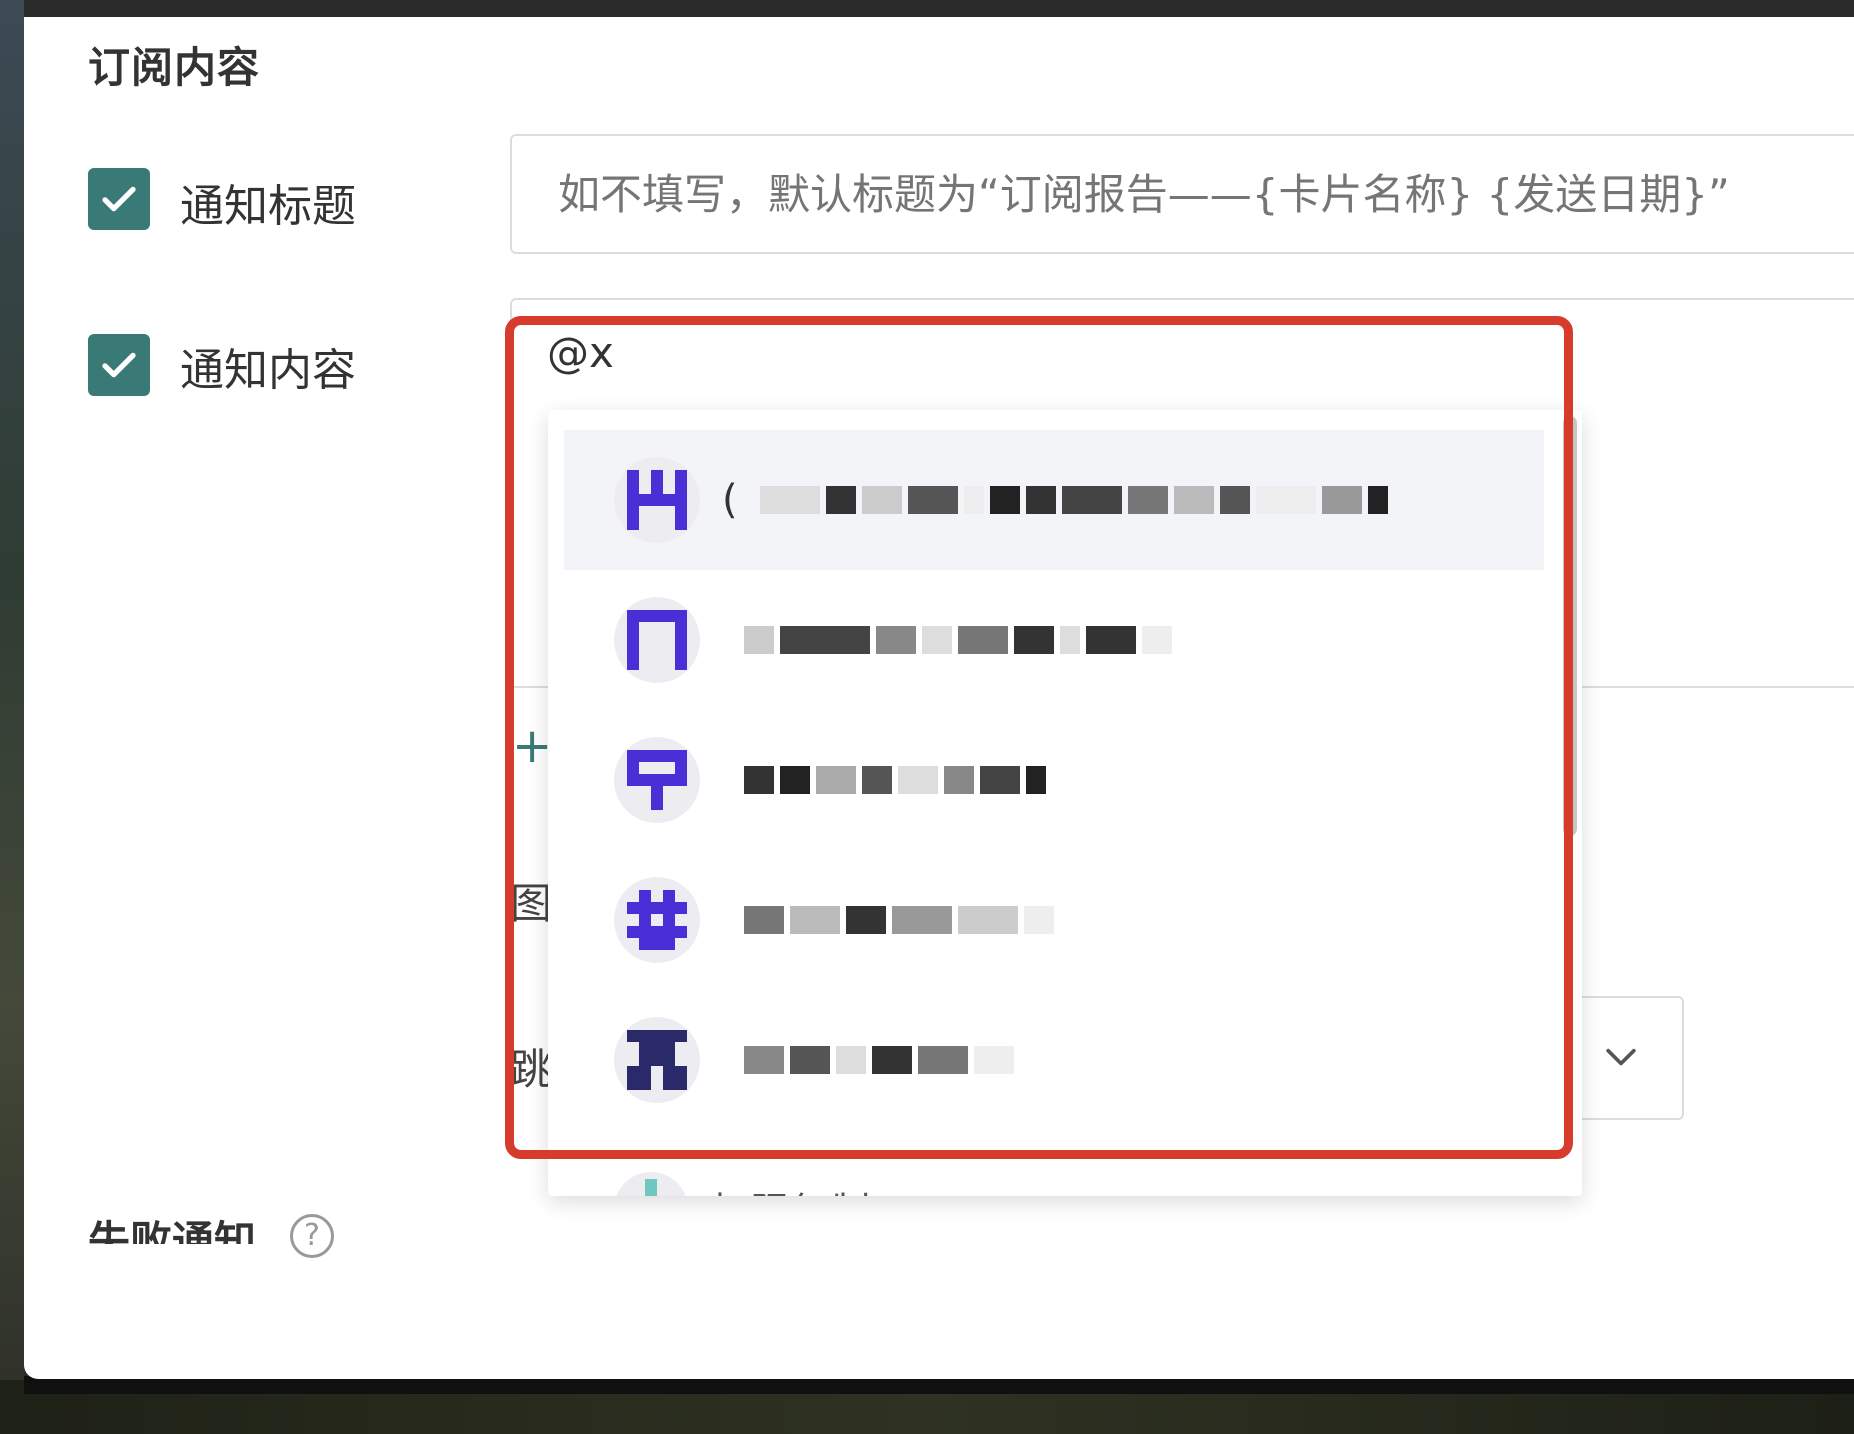 This screenshot has width=1854, height=1434. I want to click on dropdown-scrollbar, so click(1570, 626).